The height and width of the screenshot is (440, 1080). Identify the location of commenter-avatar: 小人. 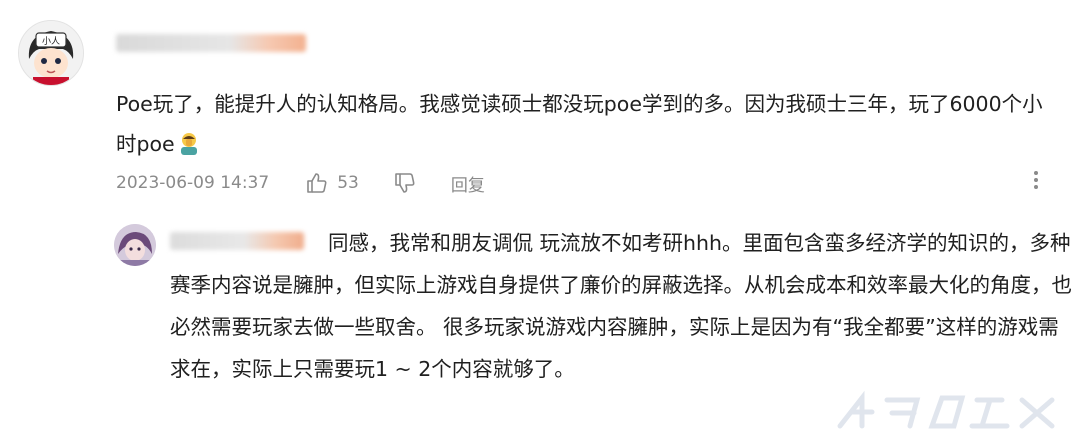
(51, 53).